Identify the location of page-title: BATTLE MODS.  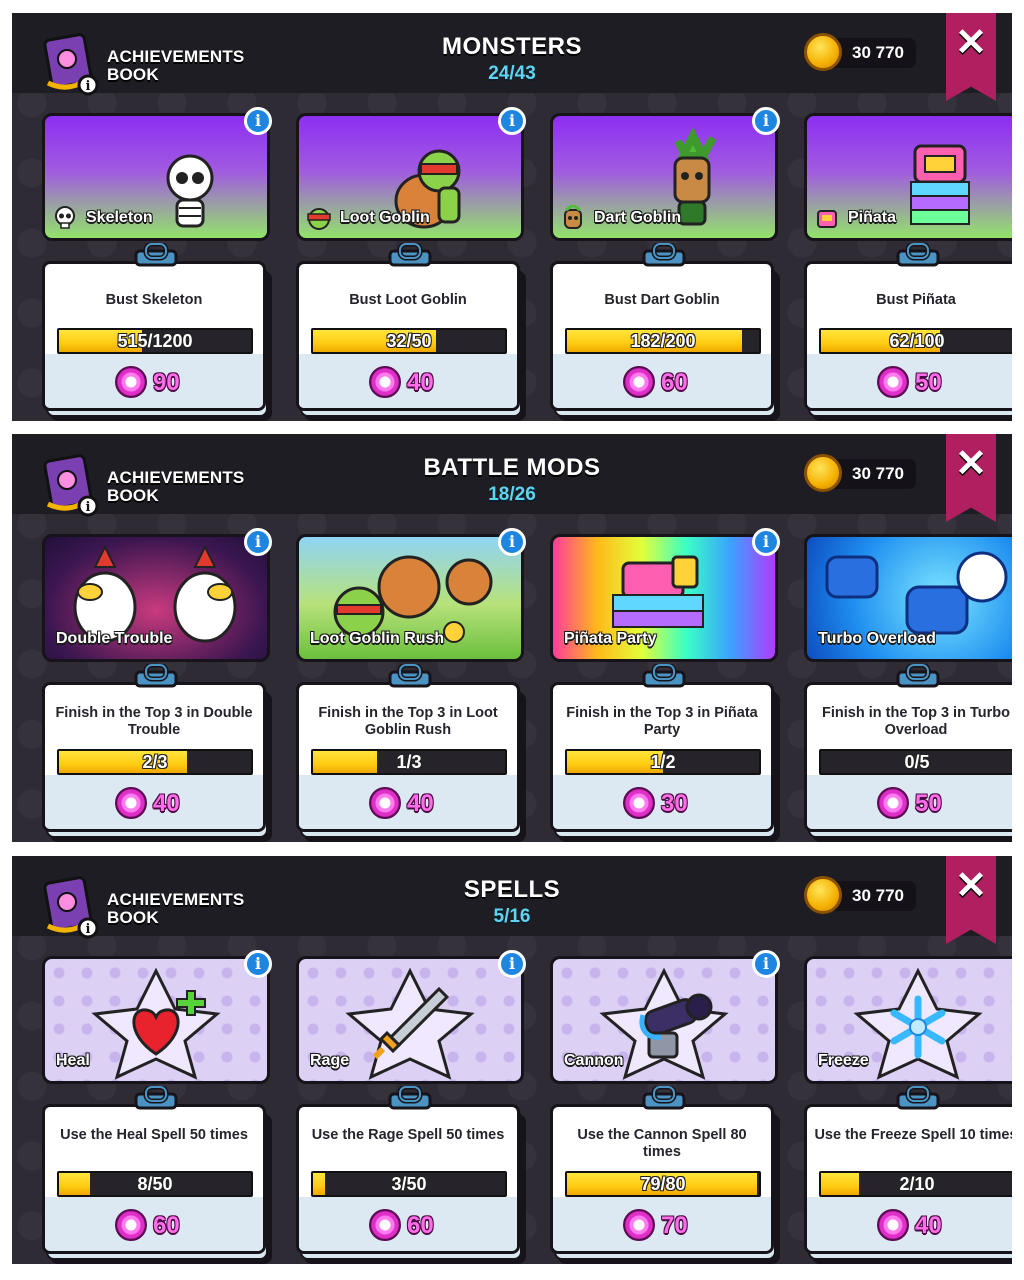
(512, 467).